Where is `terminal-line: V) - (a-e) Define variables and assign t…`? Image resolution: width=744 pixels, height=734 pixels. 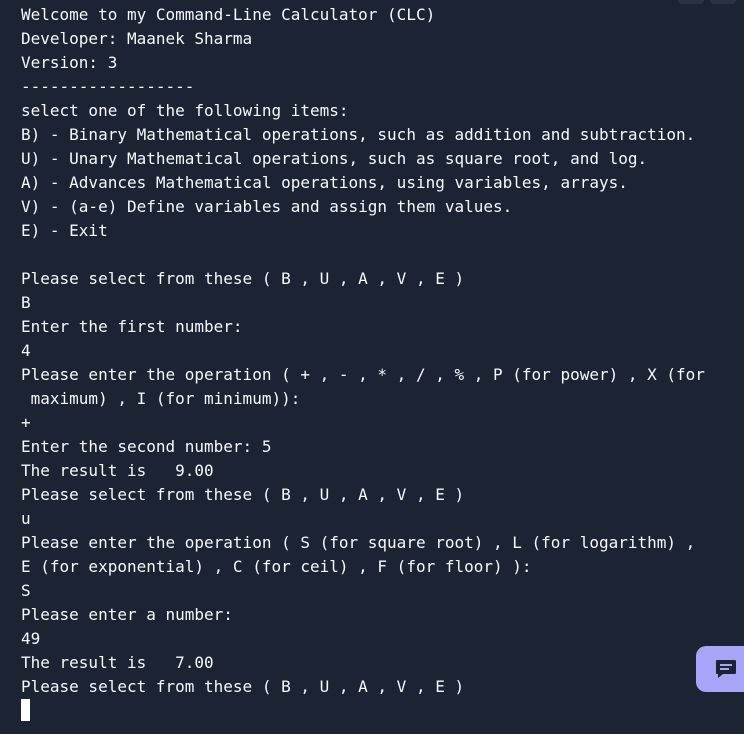
terminal-line: V) - (a-e) Define variables and assign t… is located at coordinates (267, 206).